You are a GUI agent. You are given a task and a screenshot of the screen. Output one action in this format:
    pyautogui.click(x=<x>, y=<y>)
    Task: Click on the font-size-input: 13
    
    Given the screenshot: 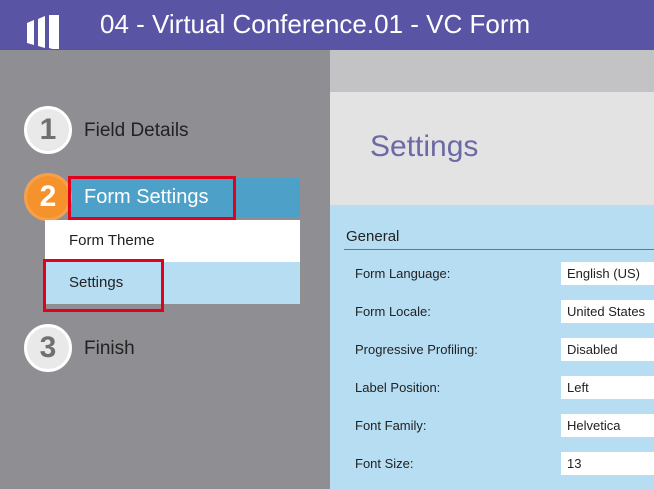 What is the action you would take?
    pyautogui.click(x=607, y=463)
    